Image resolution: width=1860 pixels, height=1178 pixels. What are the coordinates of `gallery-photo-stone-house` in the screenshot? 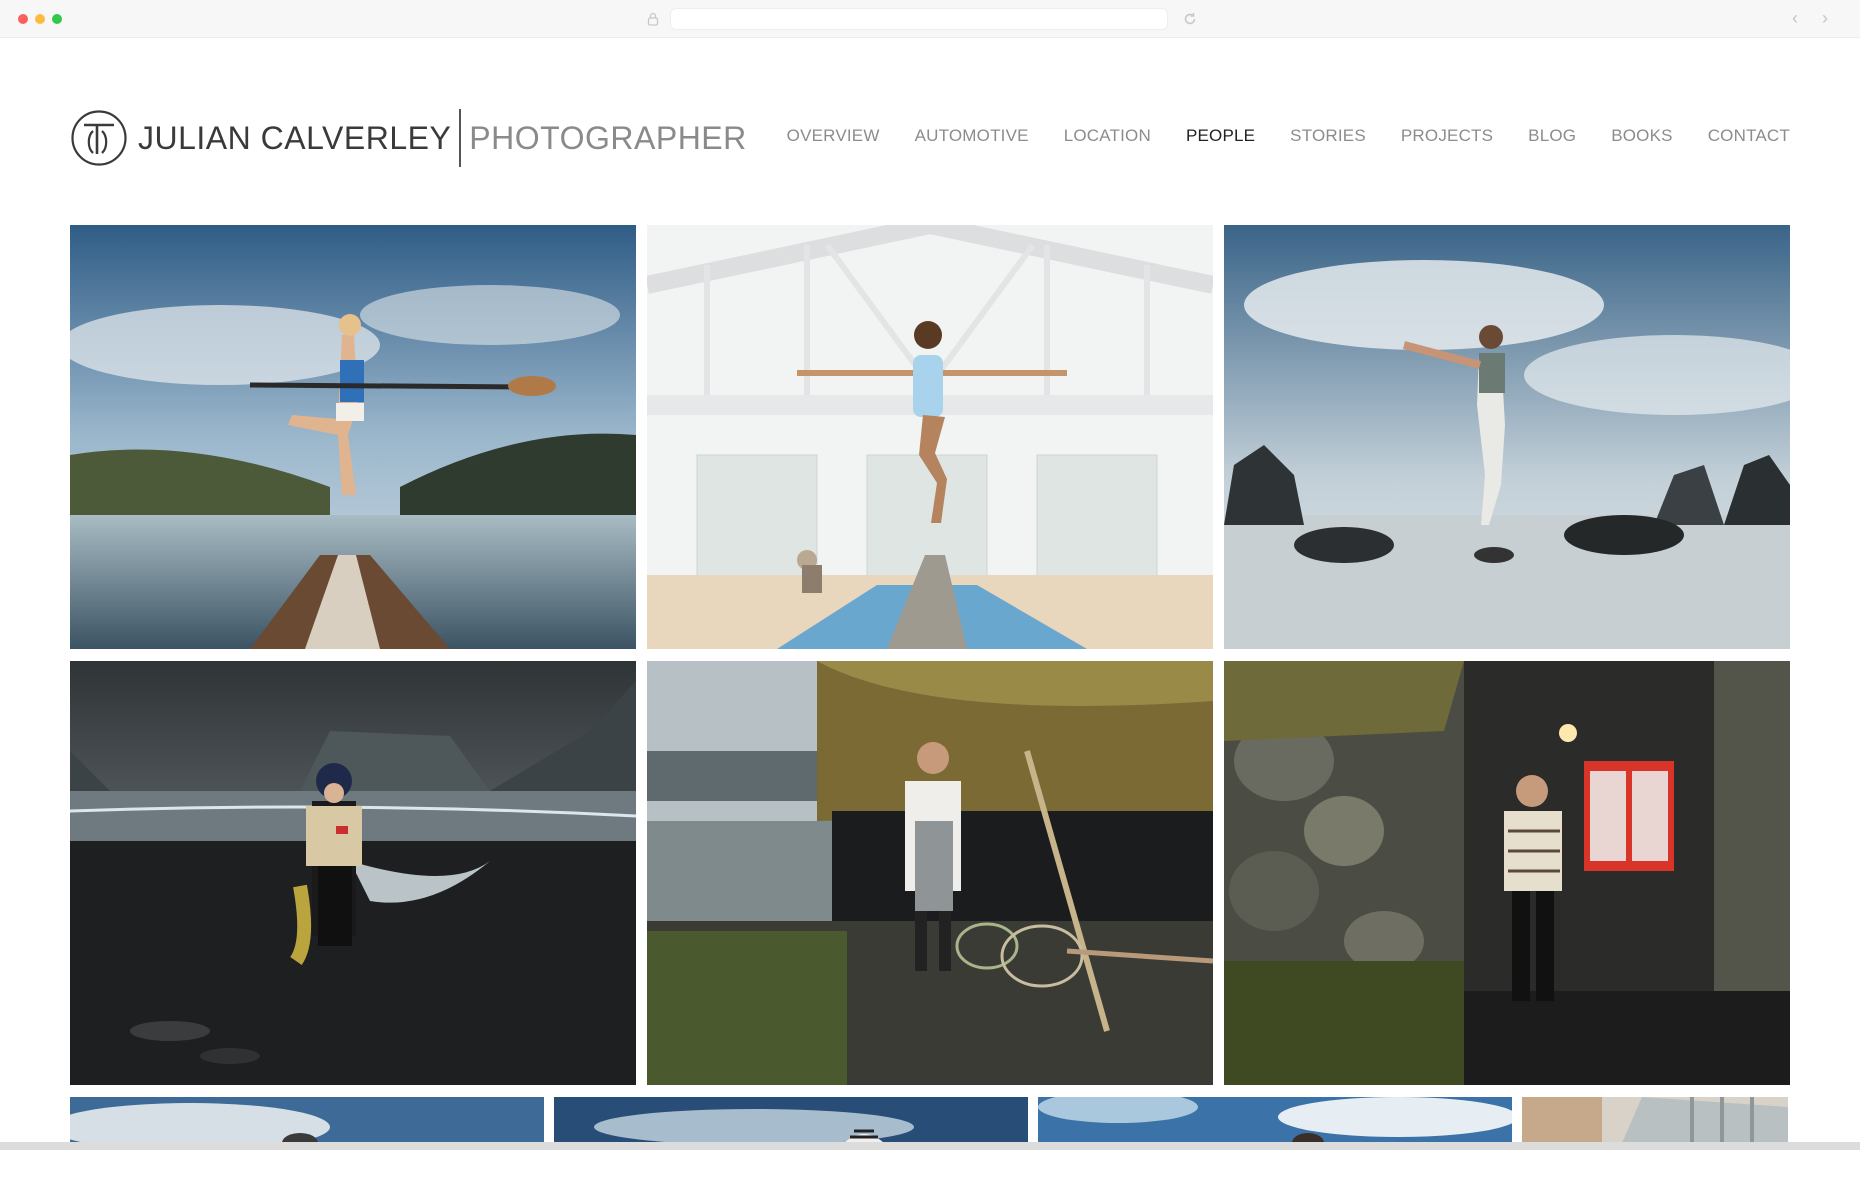 It's located at (1507, 873).